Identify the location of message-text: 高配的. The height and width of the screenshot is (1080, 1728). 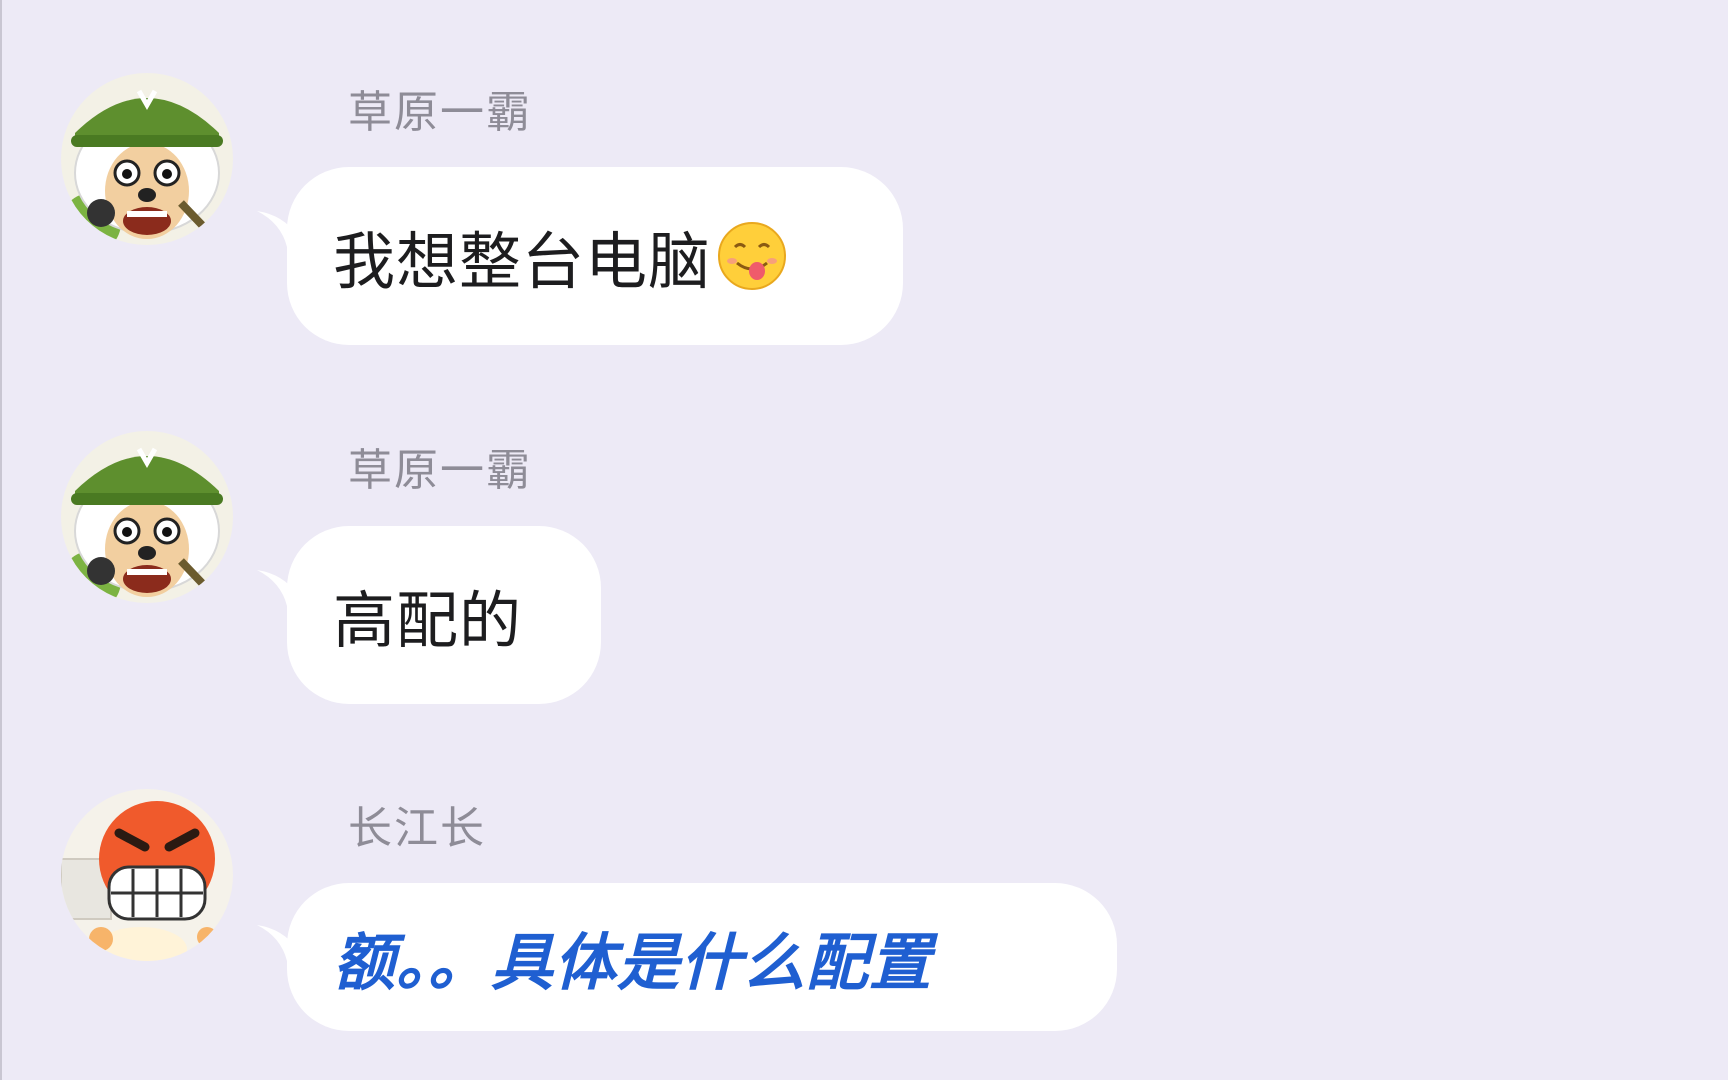
(428, 620).